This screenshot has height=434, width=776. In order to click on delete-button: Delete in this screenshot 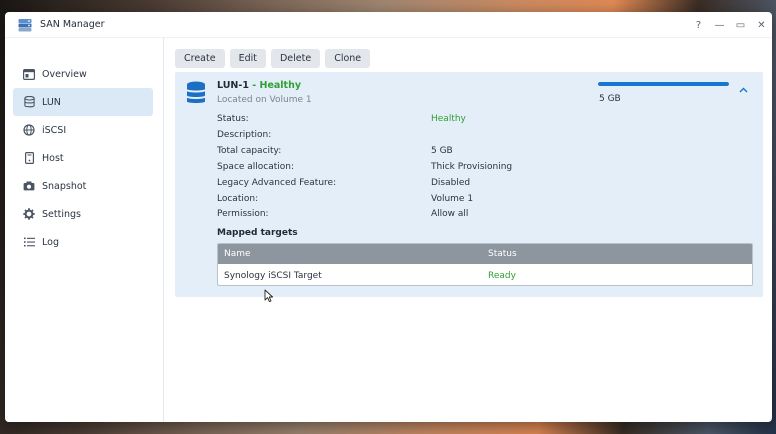, I will do `click(295, 58)`.